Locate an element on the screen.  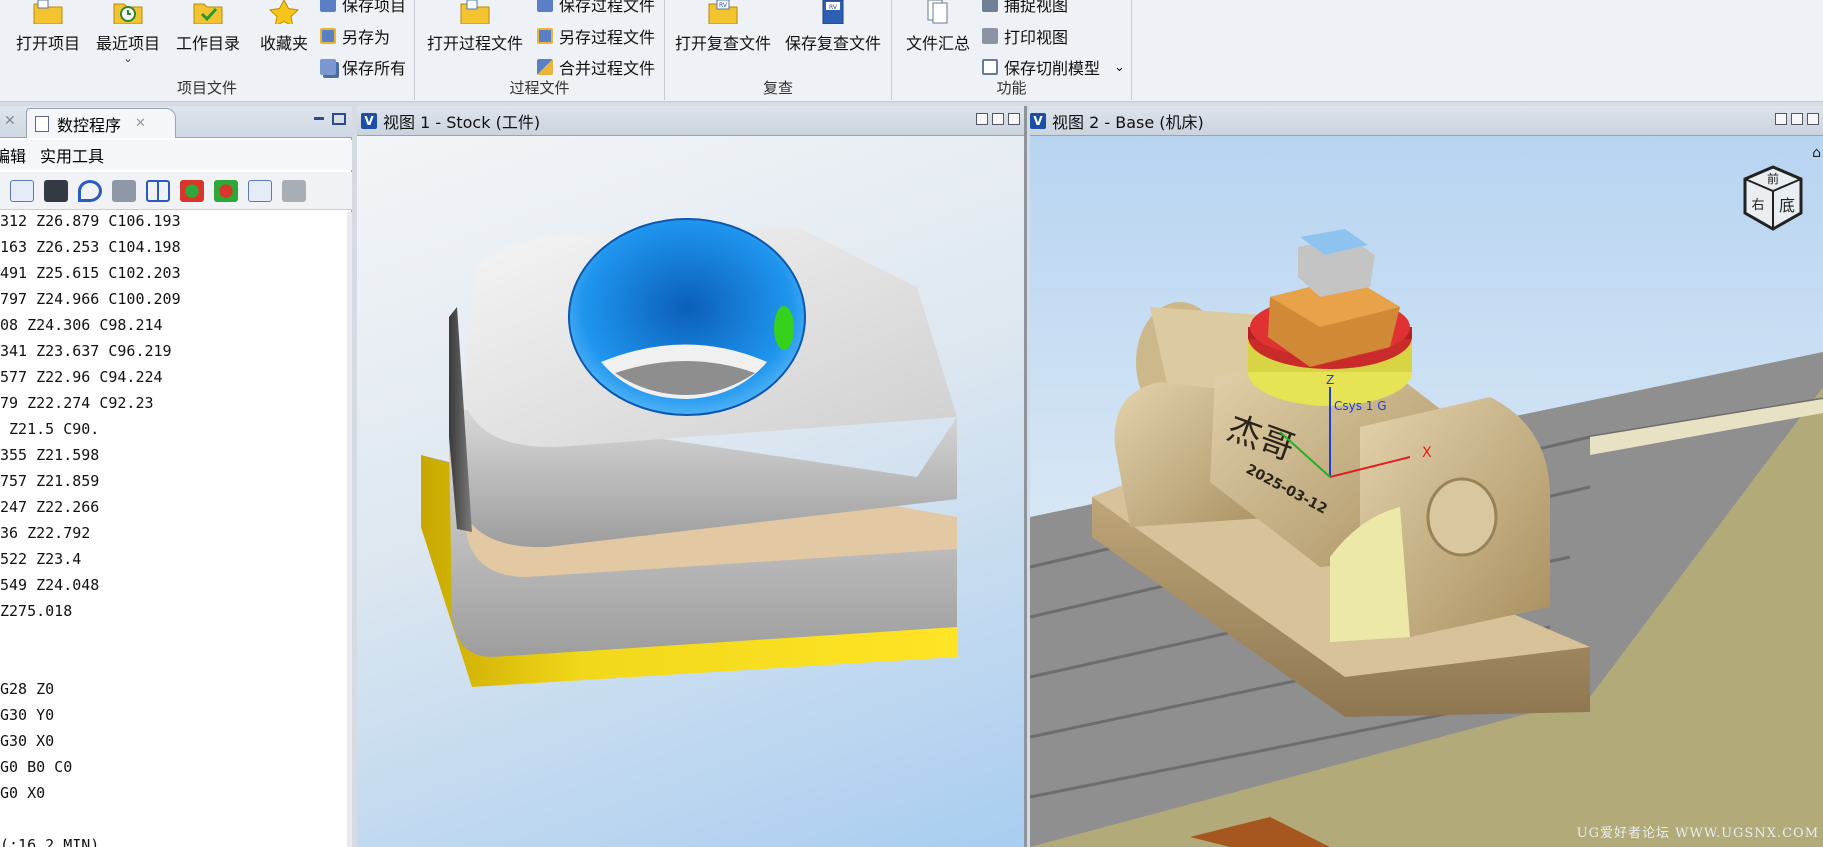
nc-export-icon is located at coordinates (260, 191).